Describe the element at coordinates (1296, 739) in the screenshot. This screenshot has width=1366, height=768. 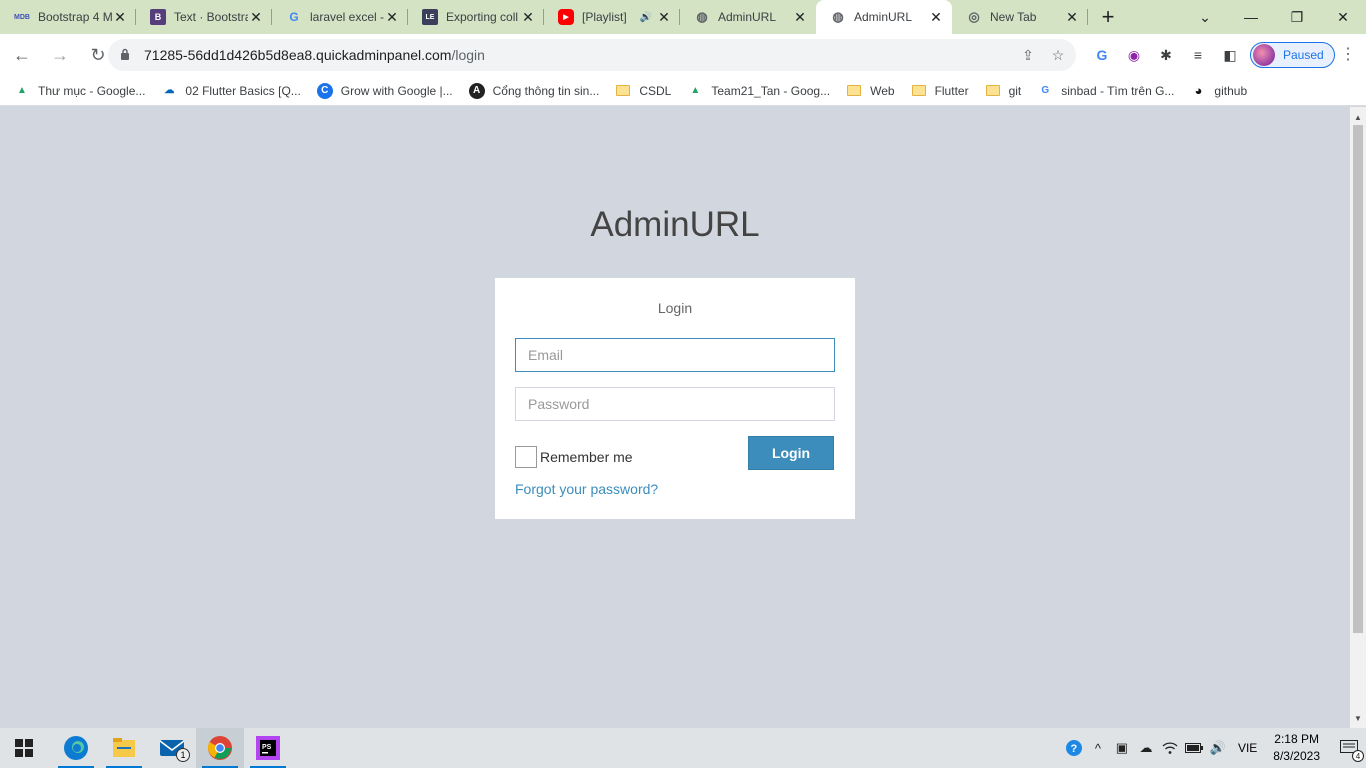
I see `clock-time: 2:18 PM` at that location.